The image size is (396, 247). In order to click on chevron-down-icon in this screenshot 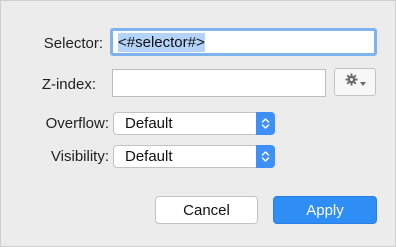, I will do `click(362, 82)`.